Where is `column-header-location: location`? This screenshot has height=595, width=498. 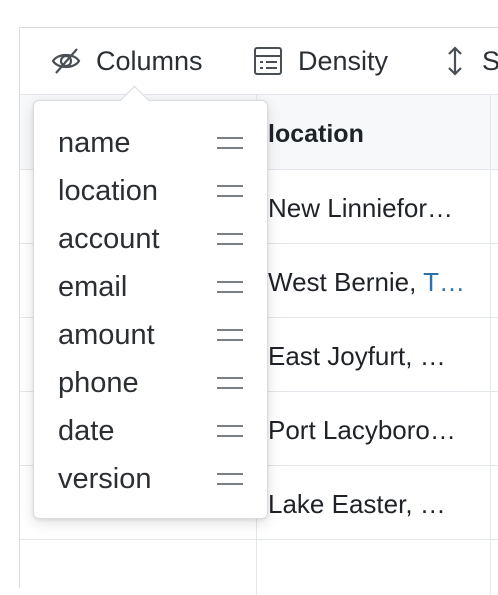 column-header-location: location is located at coordinates (316, 134).